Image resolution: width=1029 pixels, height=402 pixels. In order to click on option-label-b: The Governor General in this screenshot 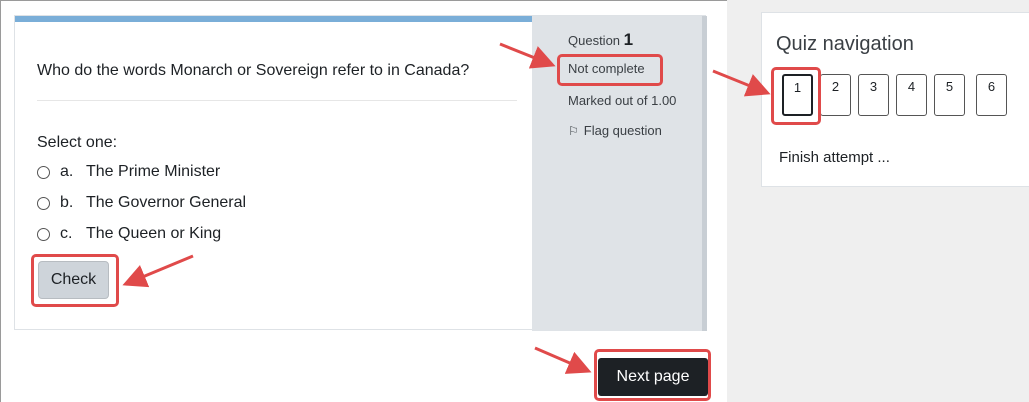, I will do `click(166, 203)`.